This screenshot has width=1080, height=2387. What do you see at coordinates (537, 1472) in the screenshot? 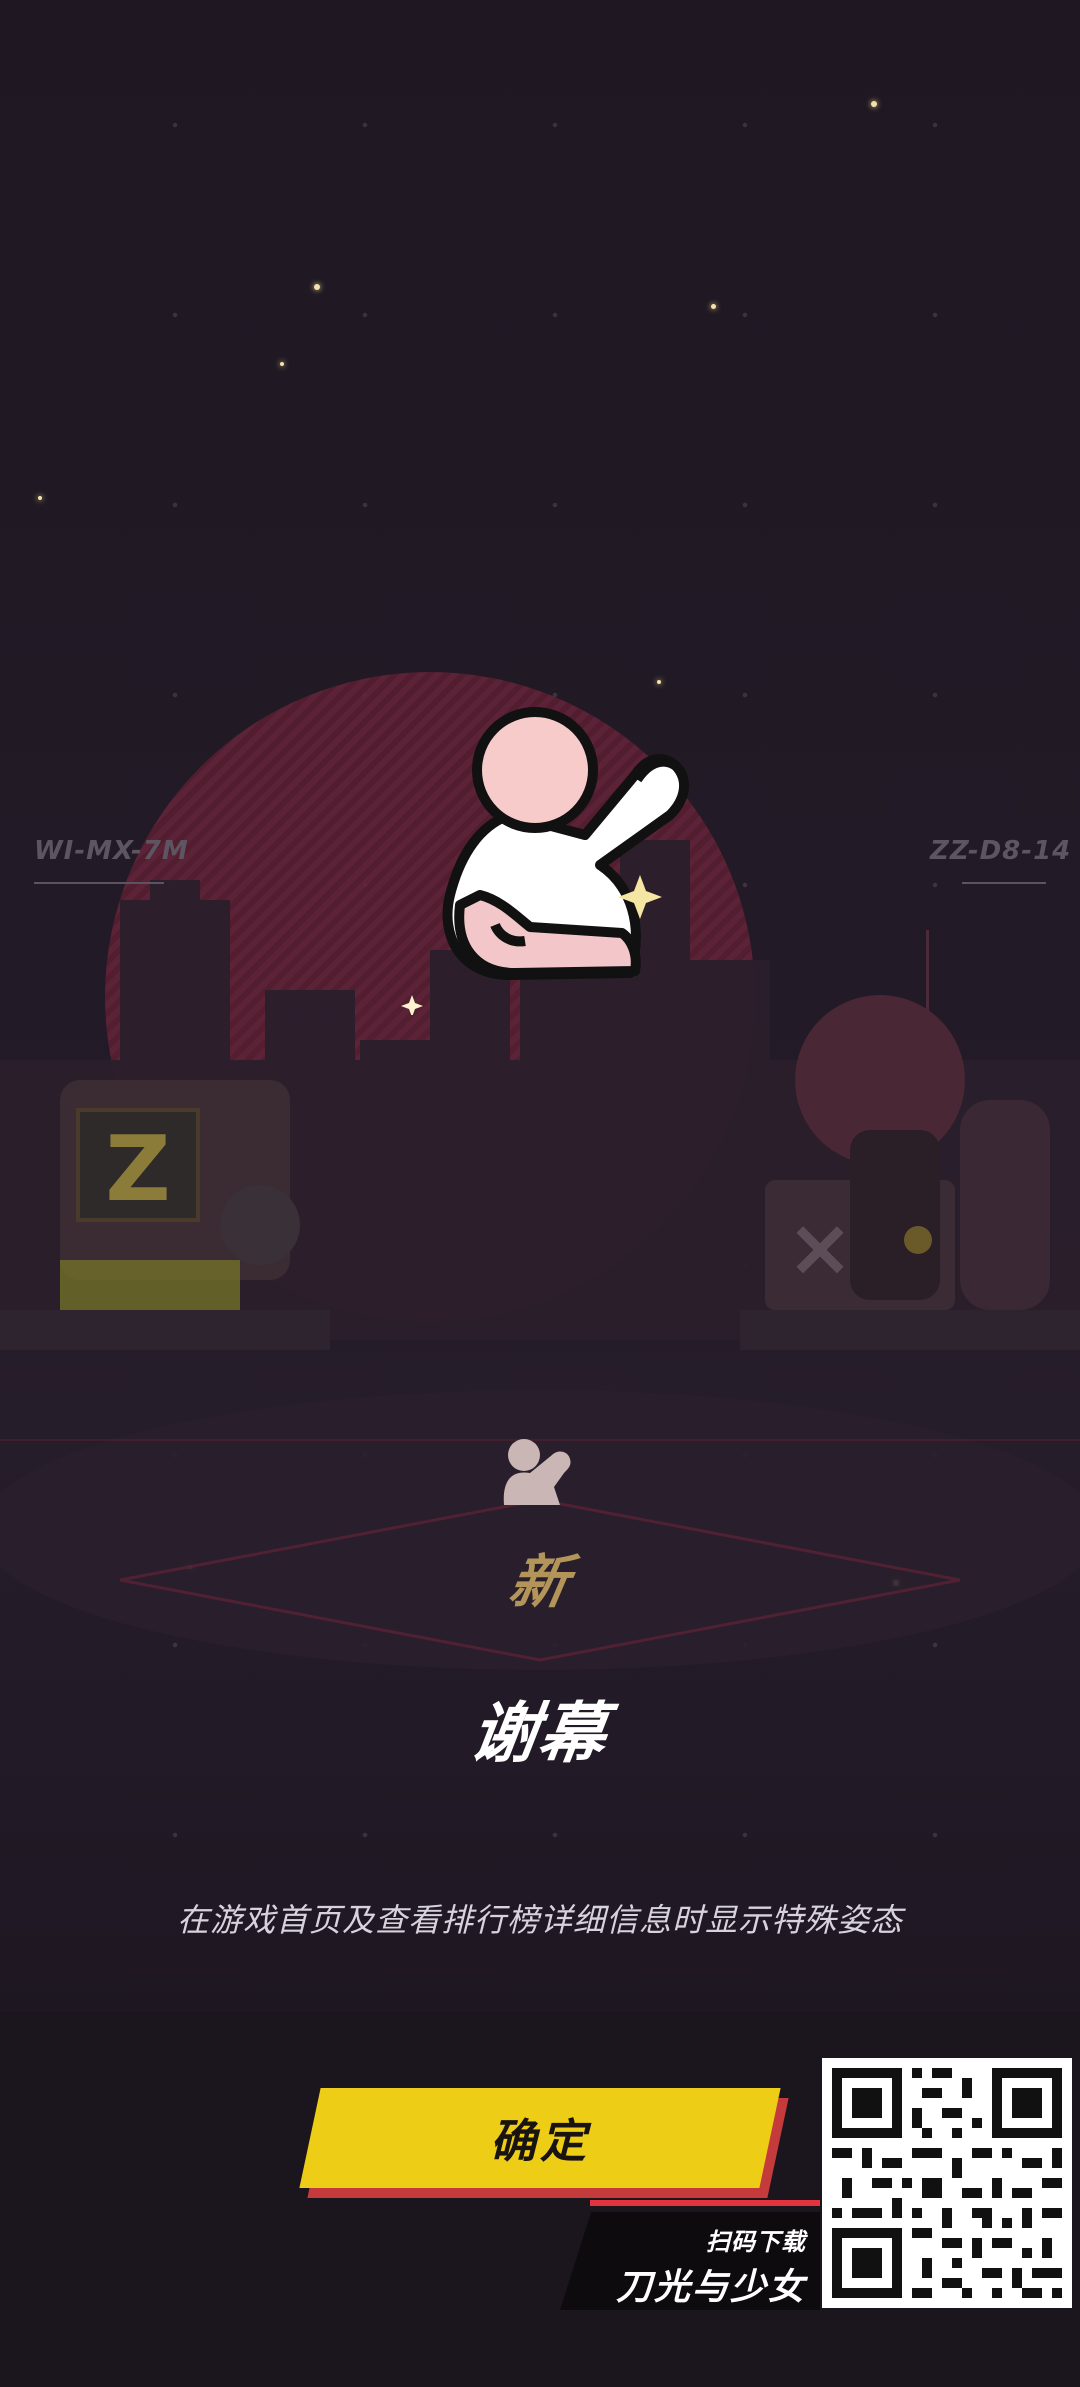
I see `small-waving-icon` at bounding box center [537, 1472].